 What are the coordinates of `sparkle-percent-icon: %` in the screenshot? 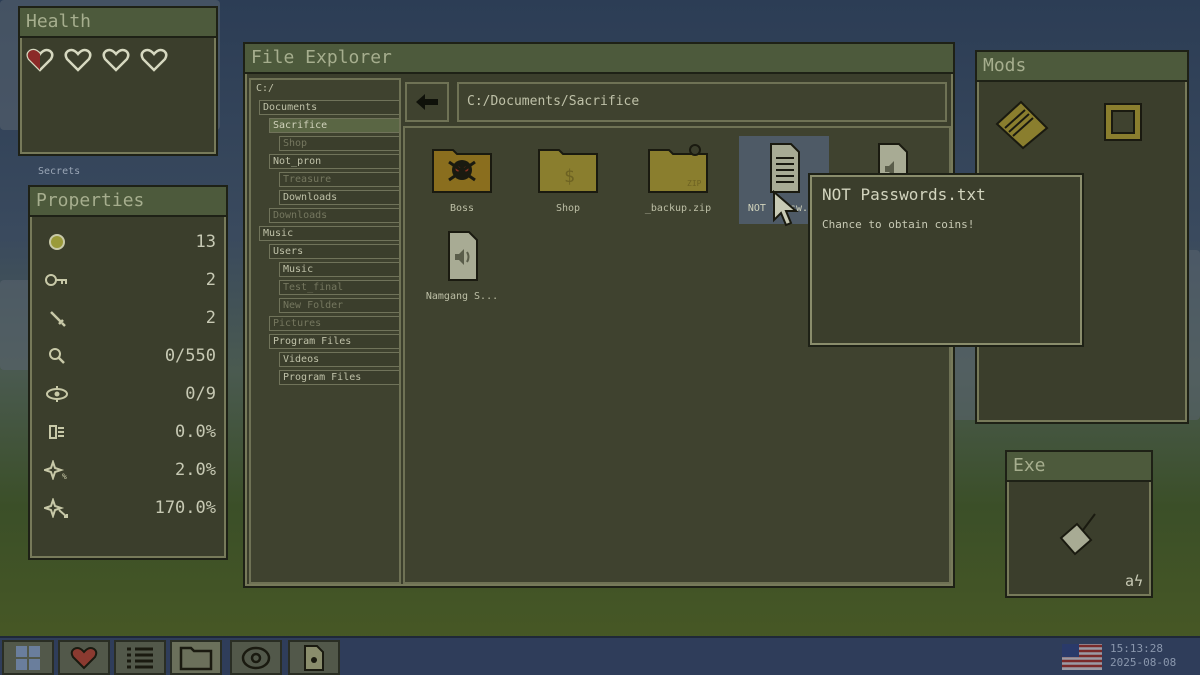 It's located at (55, 470).